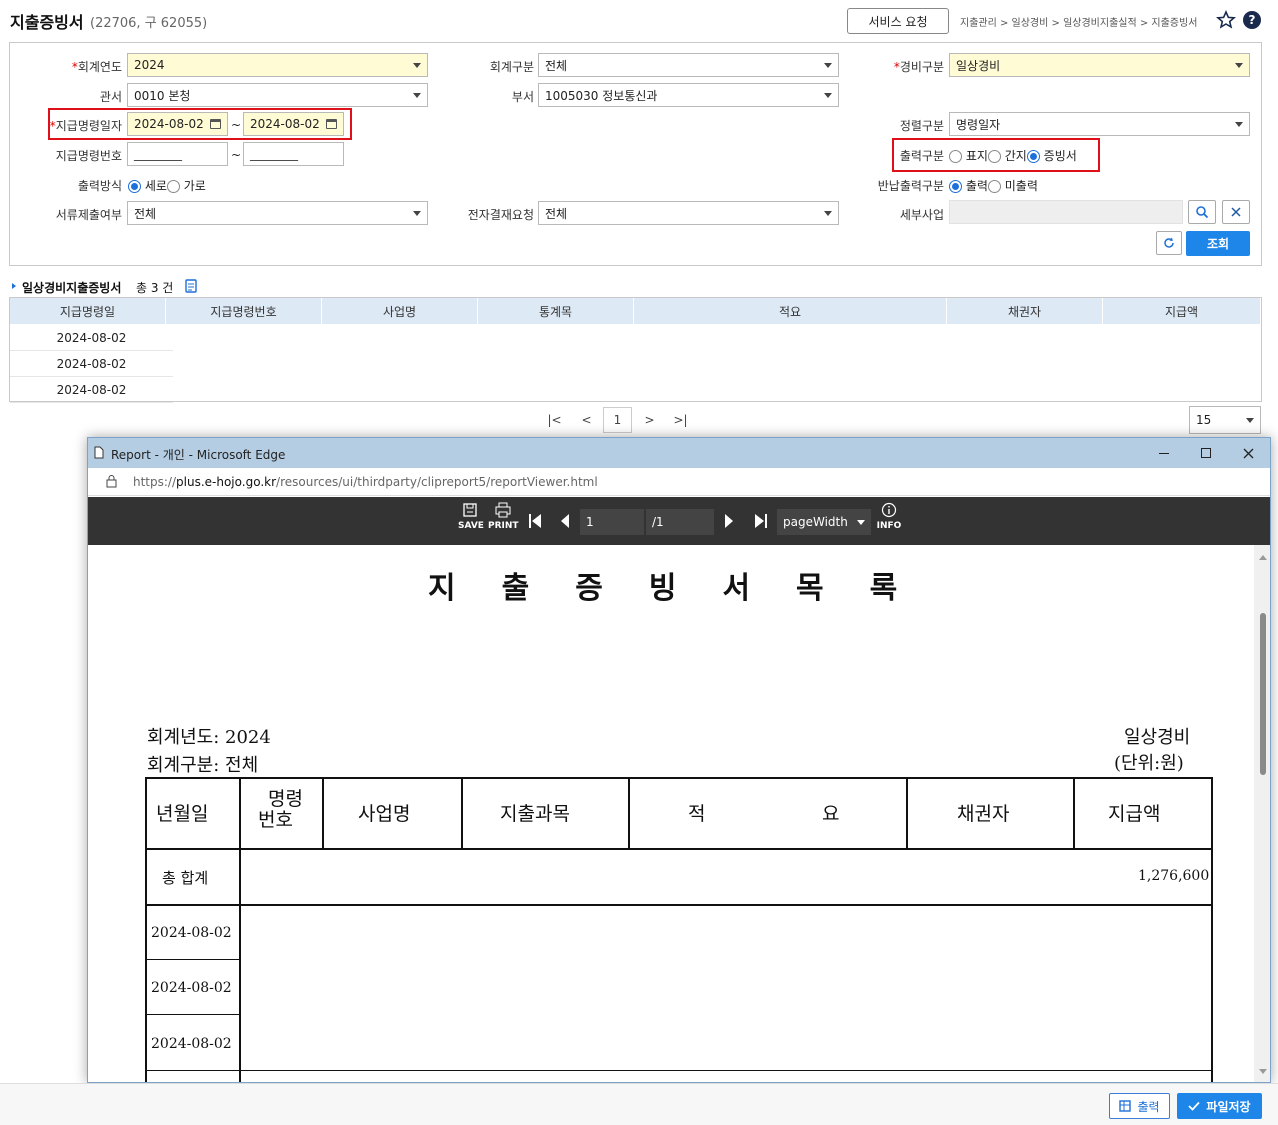 The image size is (1278, 1125). Describe the element at coordinates (191, 286) in the screenshot. I see `excel-export-icon` at that location.